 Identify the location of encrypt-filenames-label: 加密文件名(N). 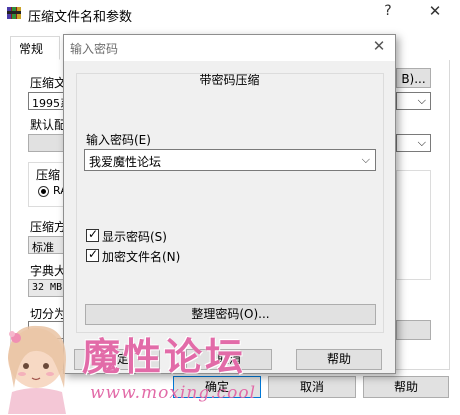
(141, 257).